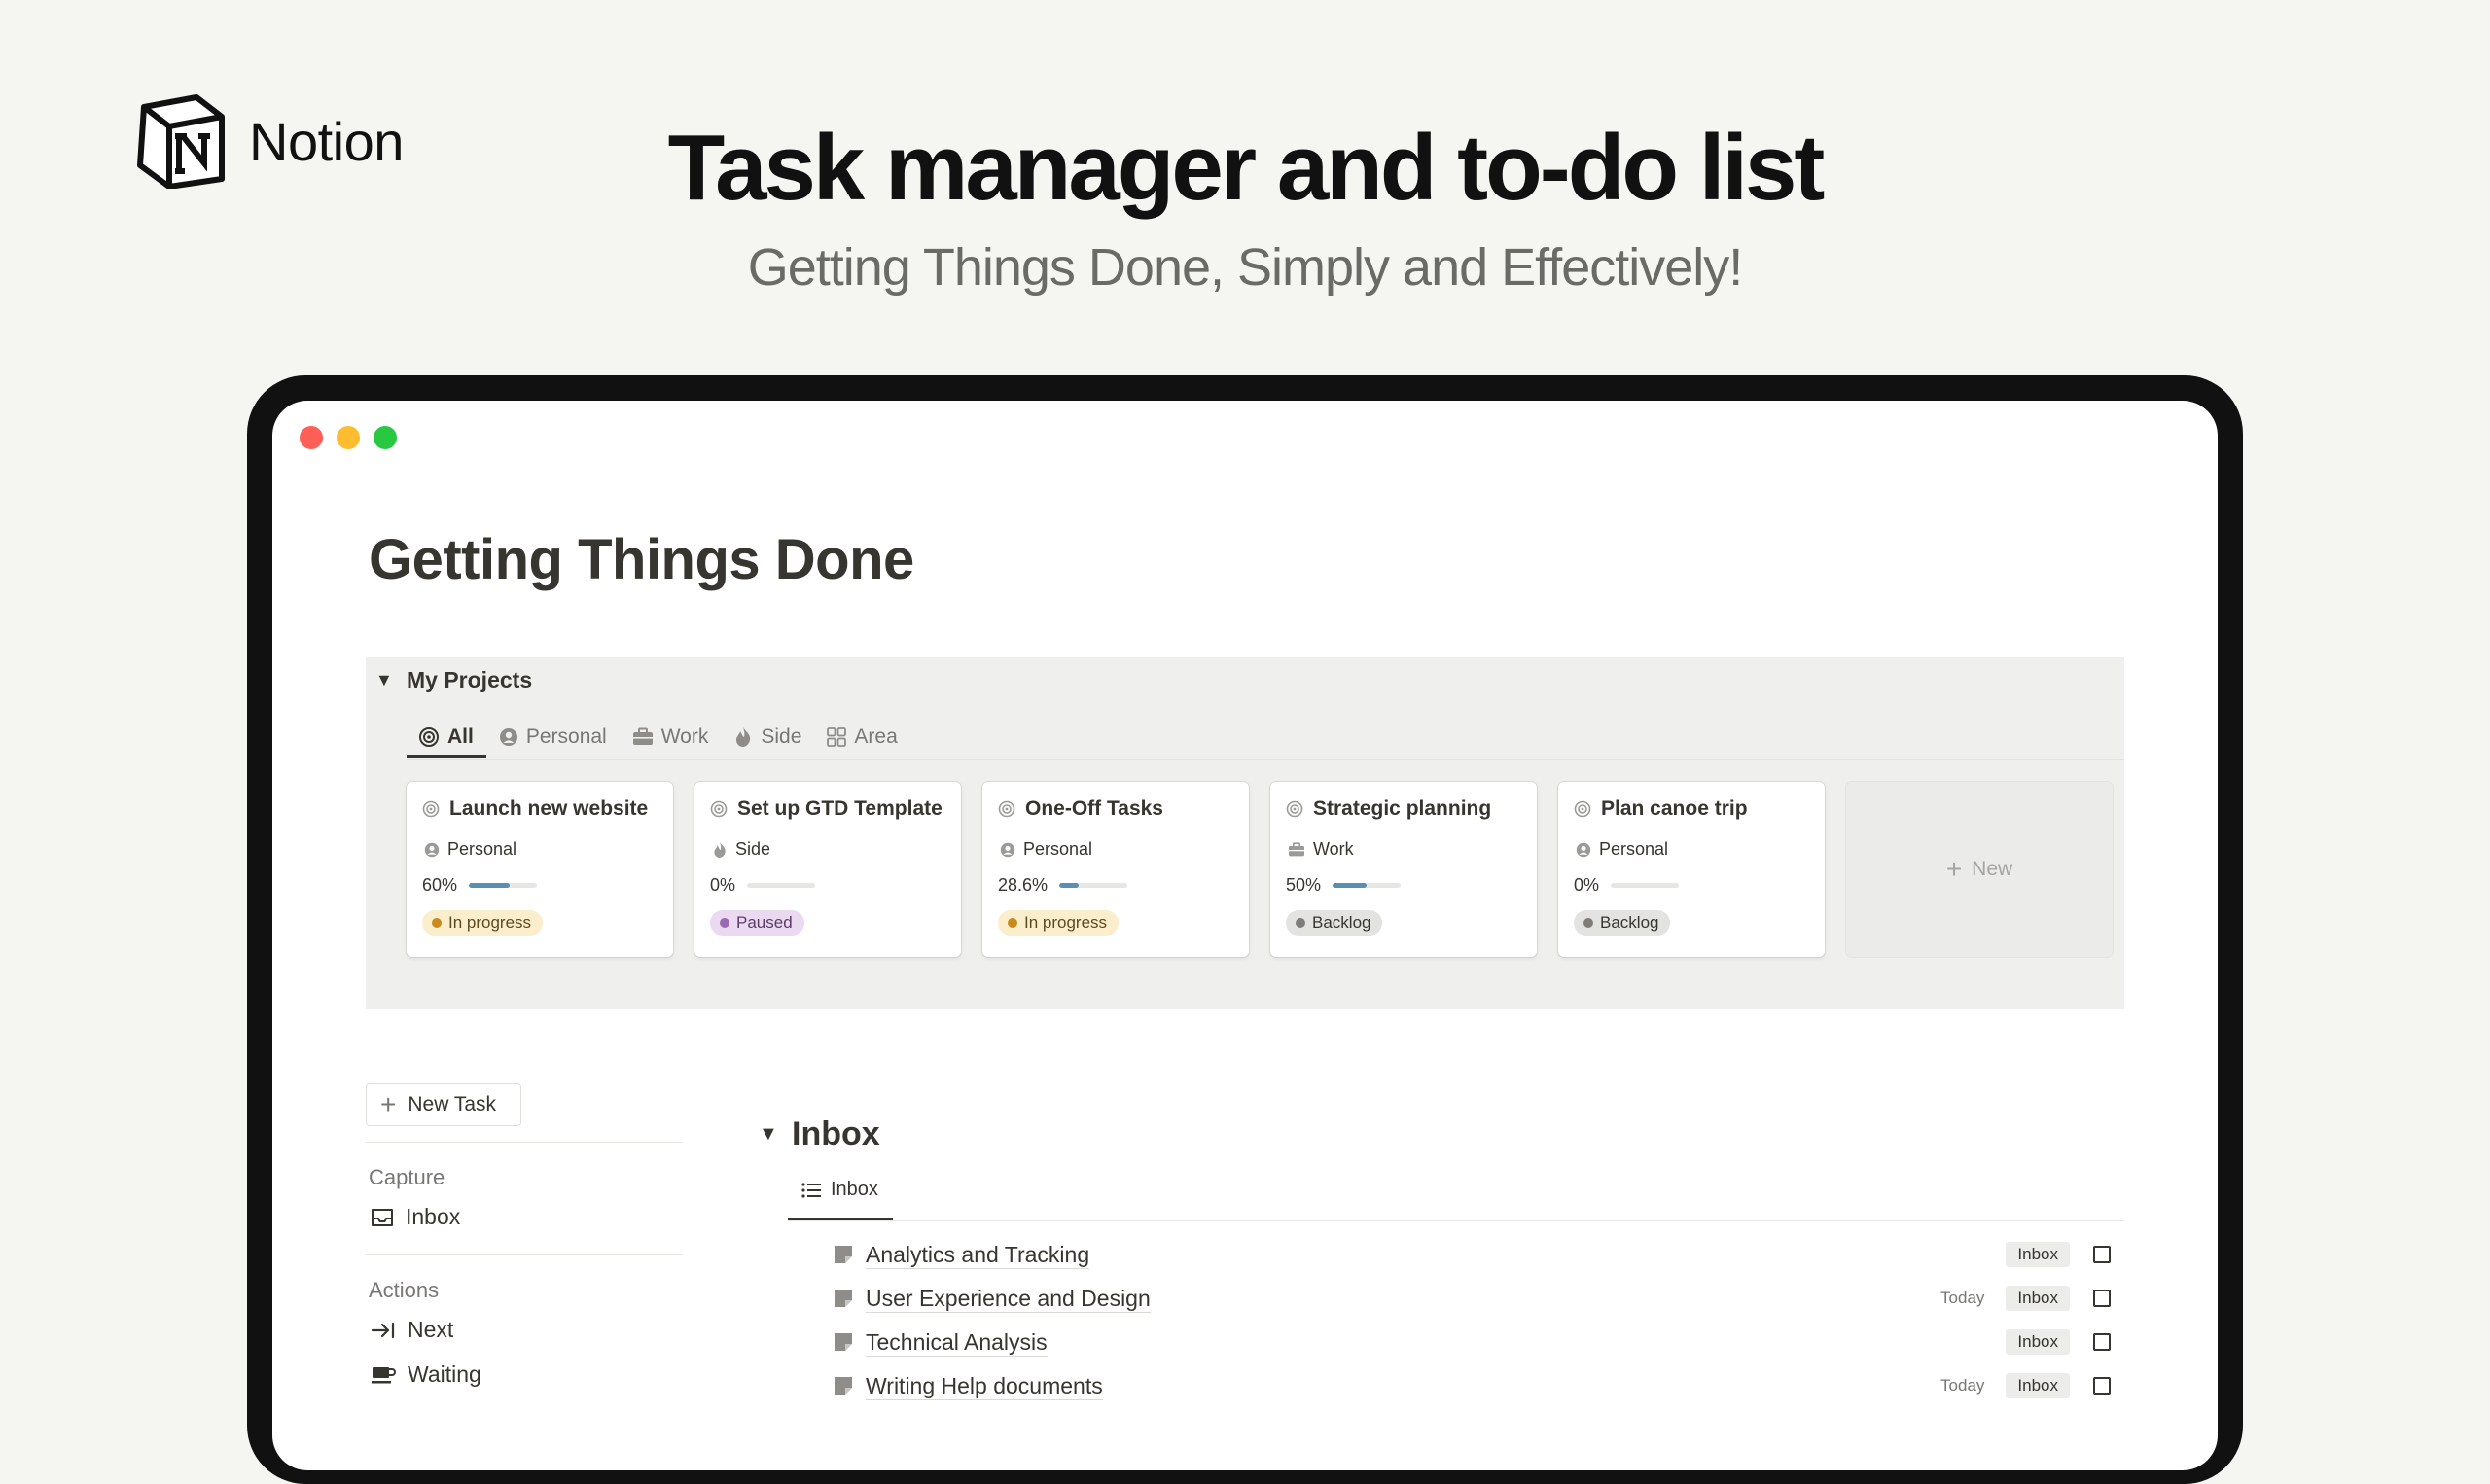 The height and width of the screenshot is (1484, 2490). I want to click on projects-view-tabs: All Personal Work Side Area, so click(658, 738).